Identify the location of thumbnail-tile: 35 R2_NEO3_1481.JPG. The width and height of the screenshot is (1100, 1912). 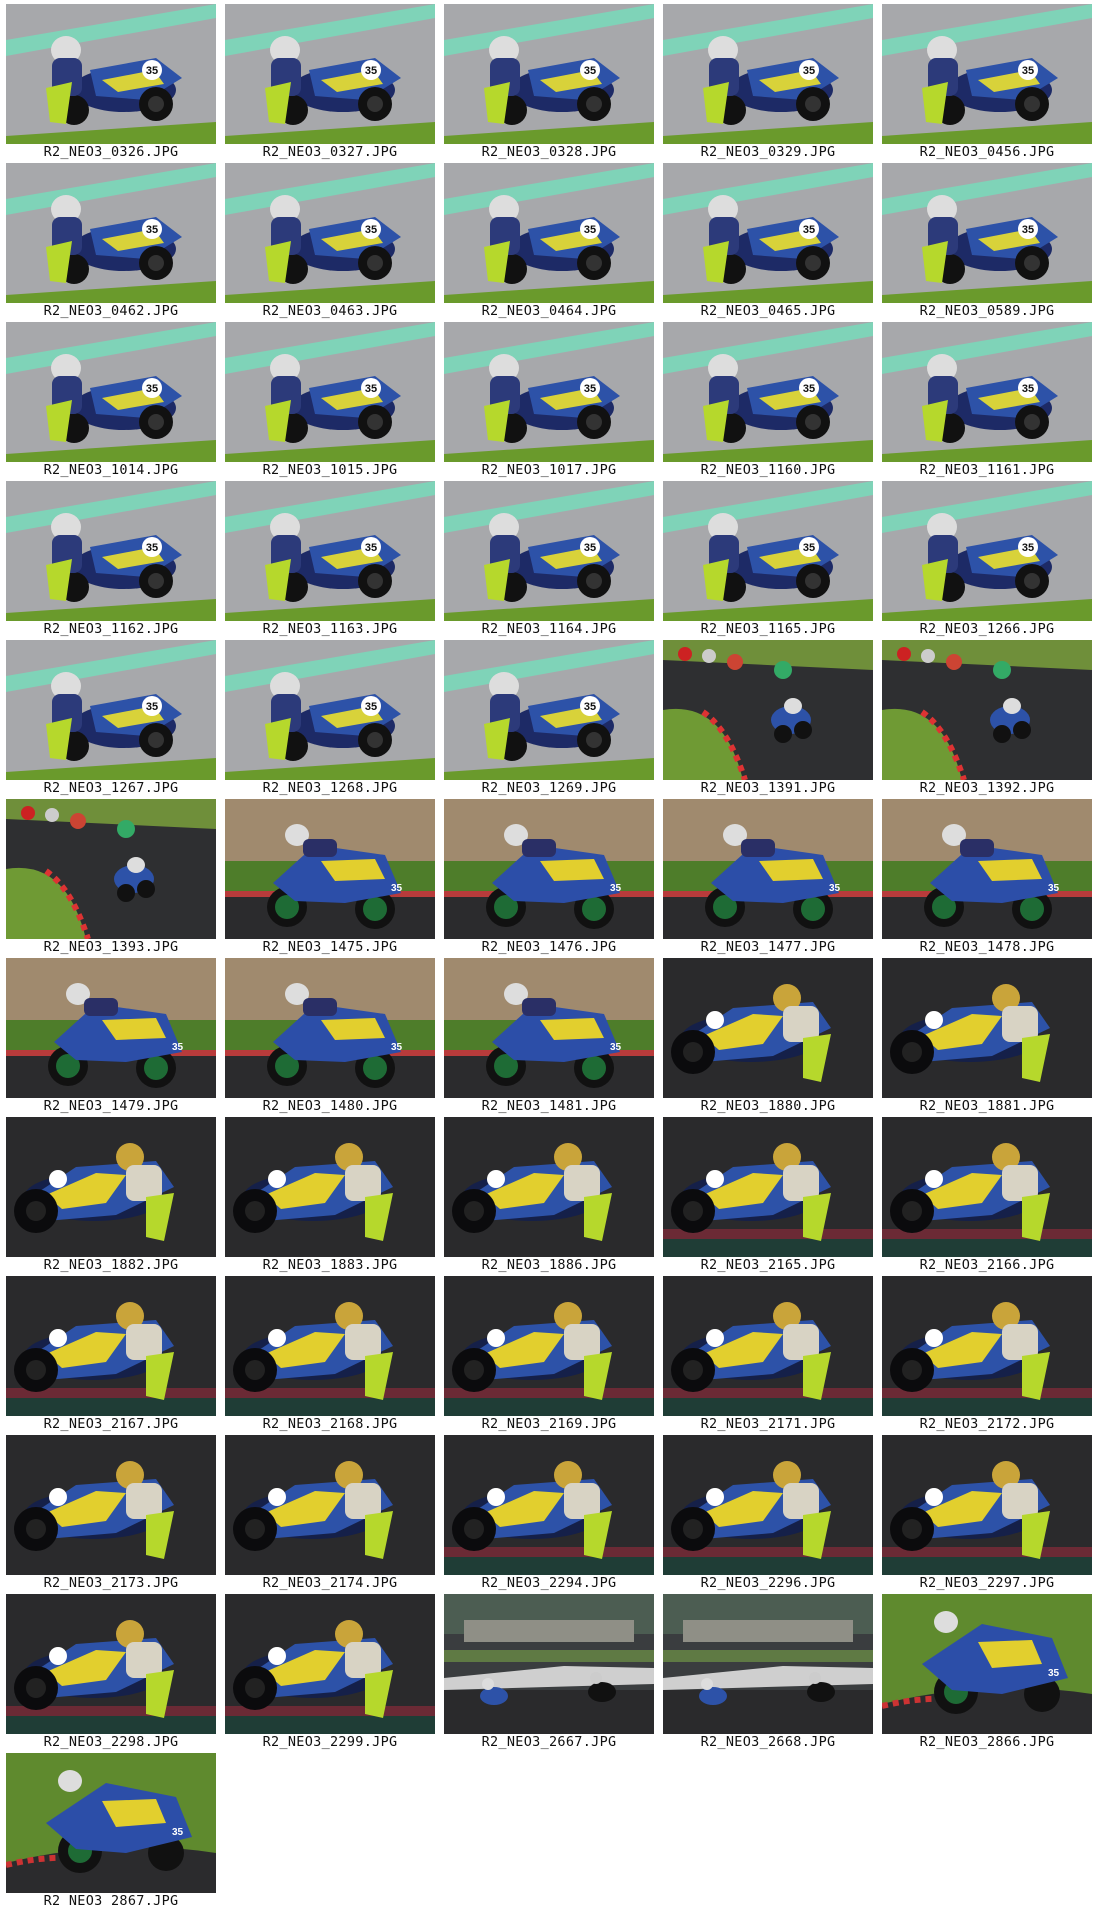
(549, 1037).